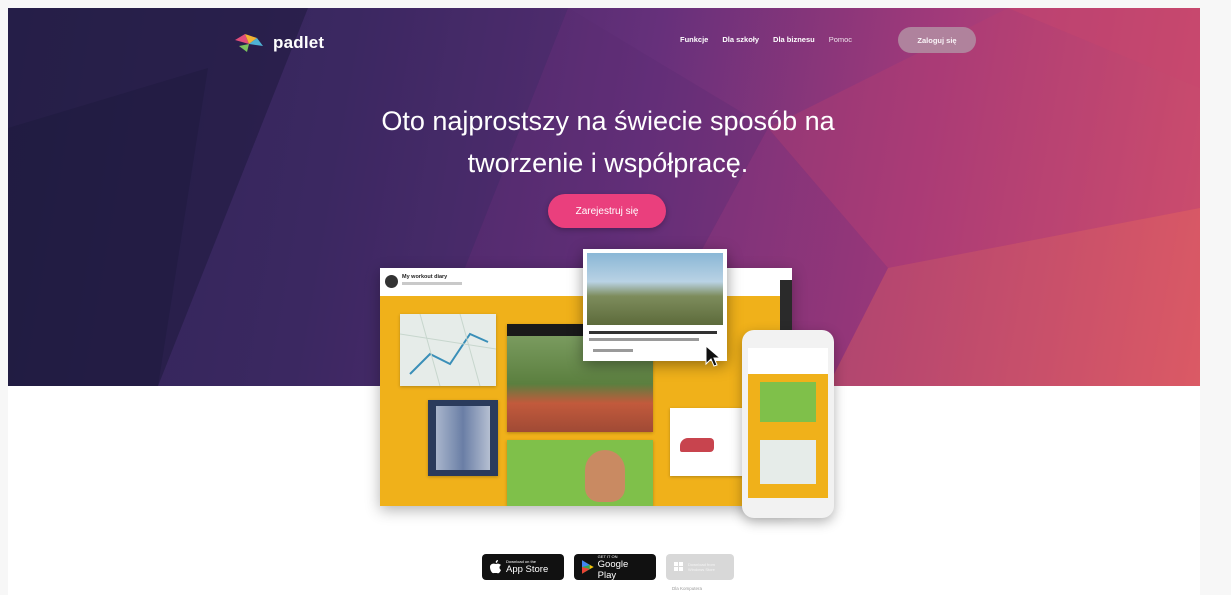 The image size is (1231, 595). I want to click on windows-store-text: Download from Windows Store, so click(701, 567).